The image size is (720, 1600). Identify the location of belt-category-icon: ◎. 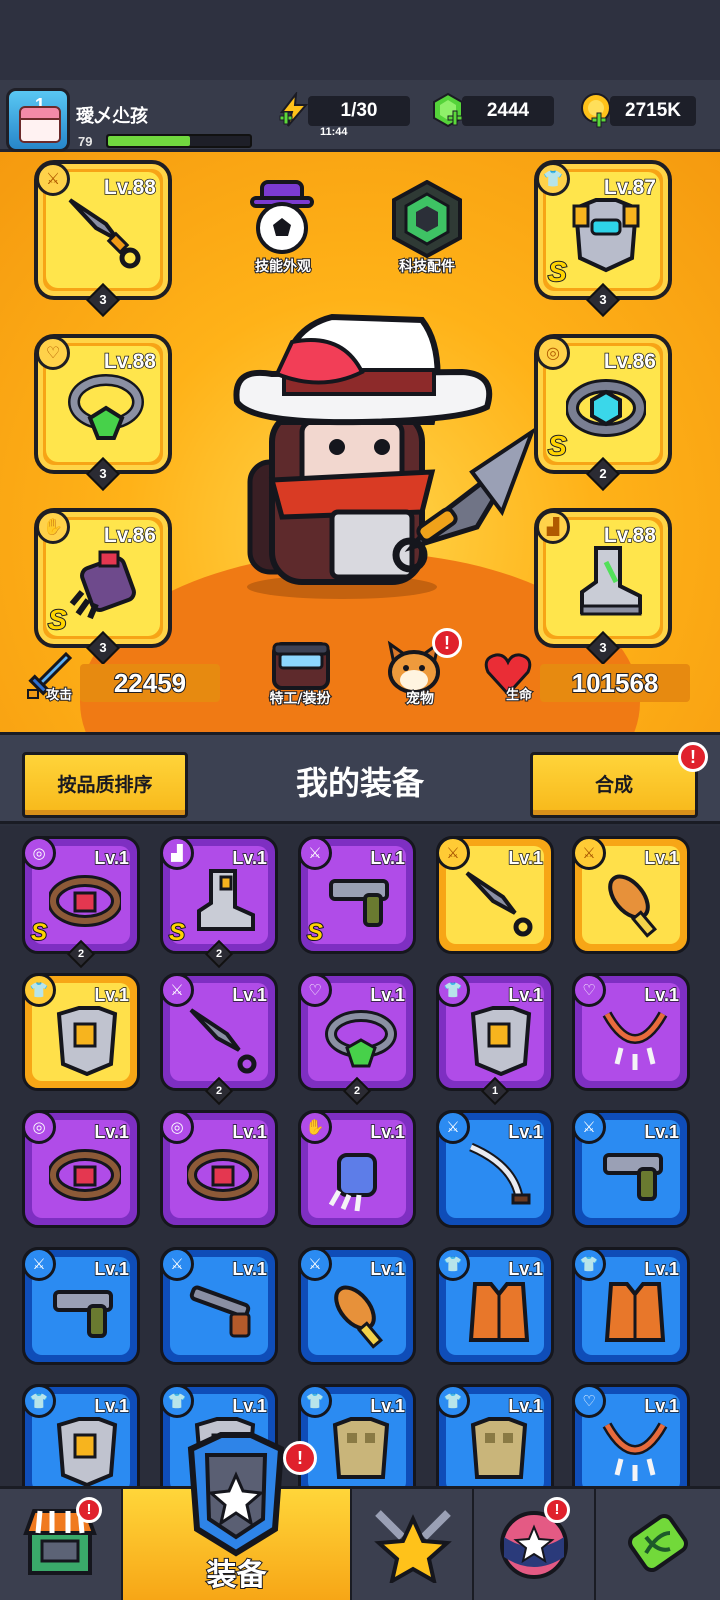
(177, 1127).